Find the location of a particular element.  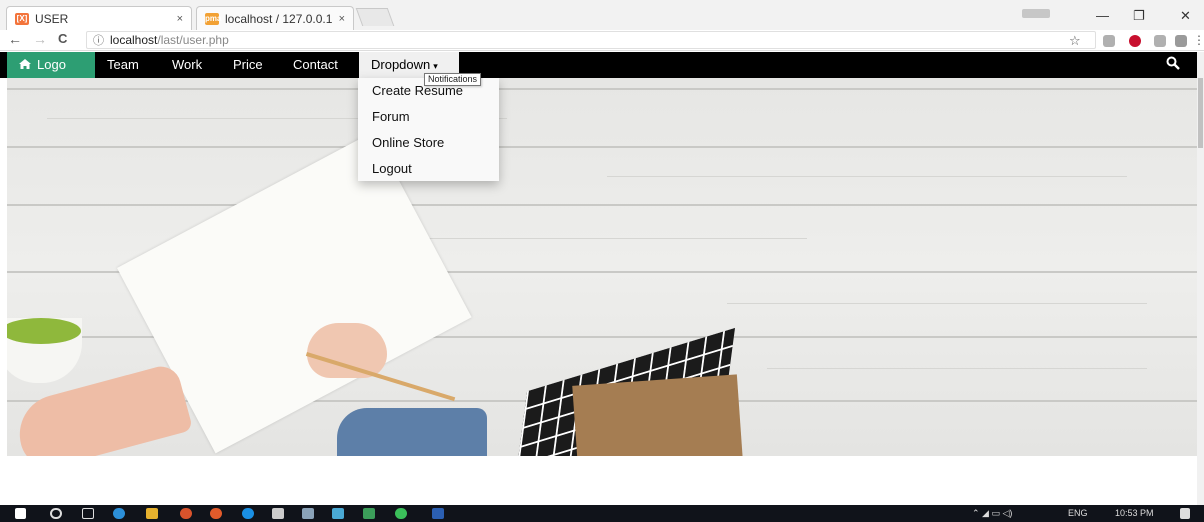

dropdown-label: Dropdown is located at coordinates (401, 64).